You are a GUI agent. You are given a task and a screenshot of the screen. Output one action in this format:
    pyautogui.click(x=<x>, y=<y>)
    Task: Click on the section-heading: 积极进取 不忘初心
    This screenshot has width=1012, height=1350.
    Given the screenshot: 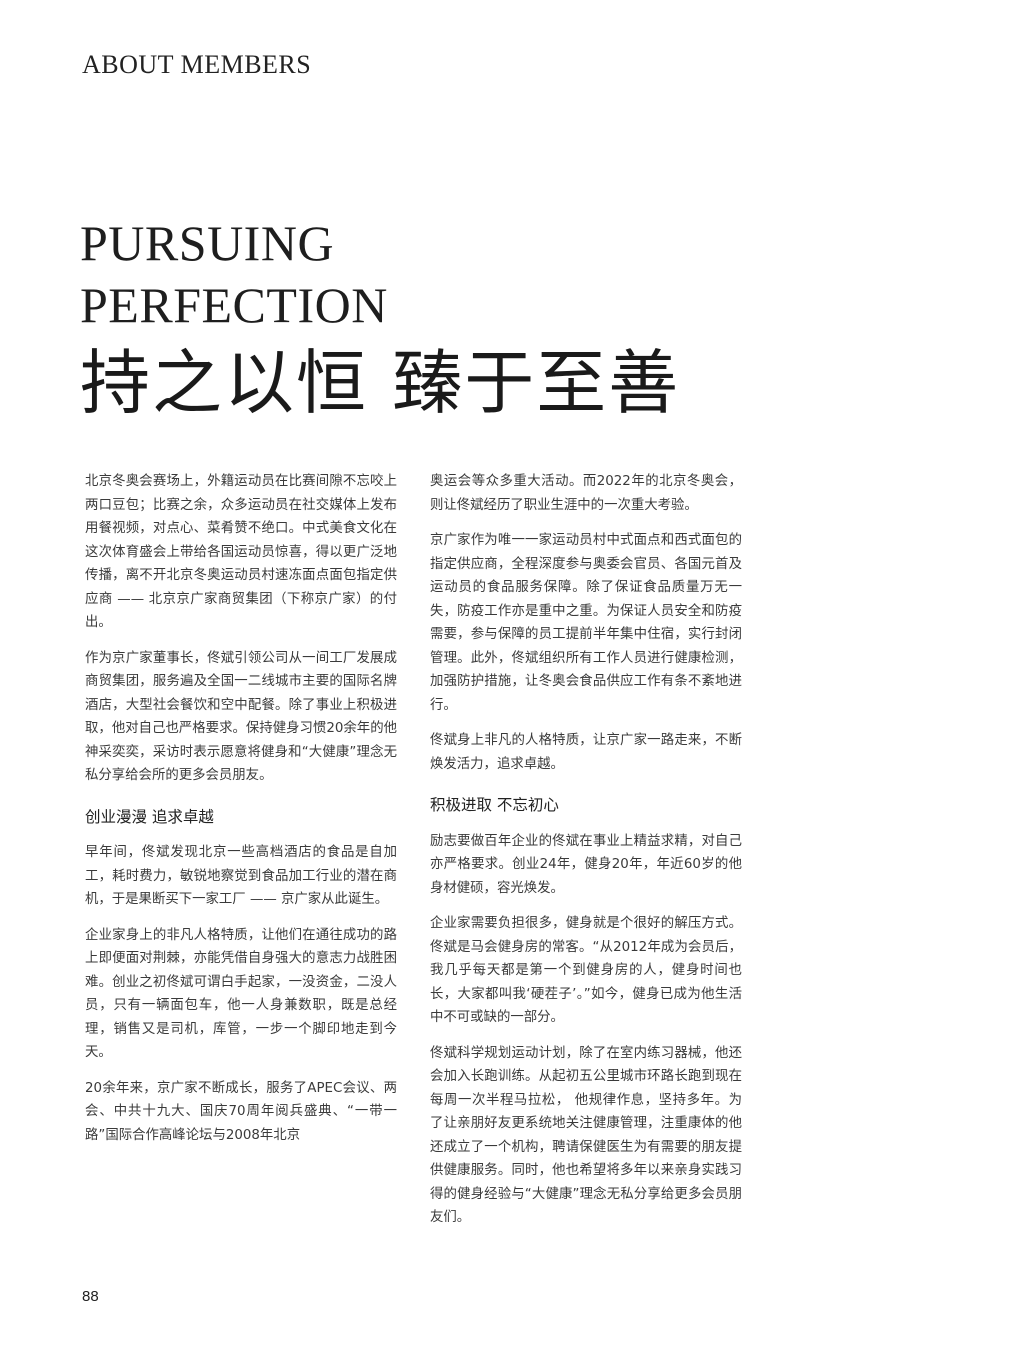 What is the action you would take?
    pyautogui.click(x=494, y=805)
    